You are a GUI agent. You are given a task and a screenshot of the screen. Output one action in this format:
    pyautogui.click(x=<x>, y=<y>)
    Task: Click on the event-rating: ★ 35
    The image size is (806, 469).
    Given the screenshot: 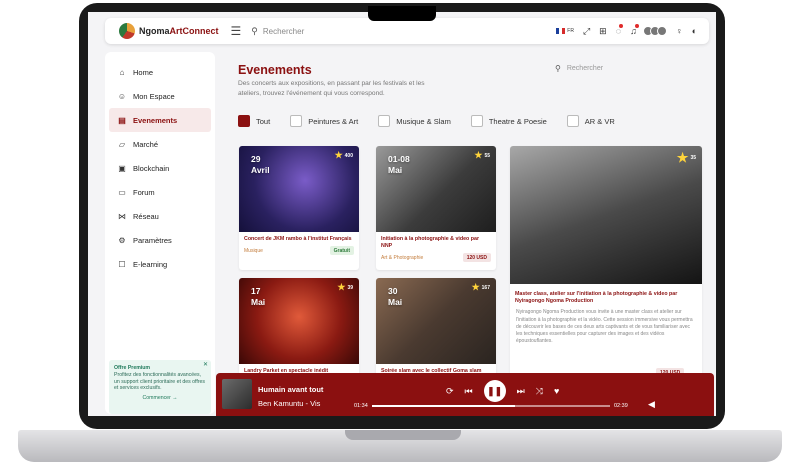 What is the action you would take?
    pyautogui.click(x=686, y=157)
    